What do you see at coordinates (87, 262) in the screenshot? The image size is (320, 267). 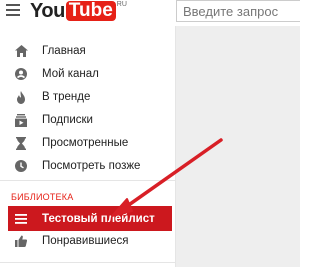 I see `sidebar-bottom-divider` at bounding box center [87, 262].